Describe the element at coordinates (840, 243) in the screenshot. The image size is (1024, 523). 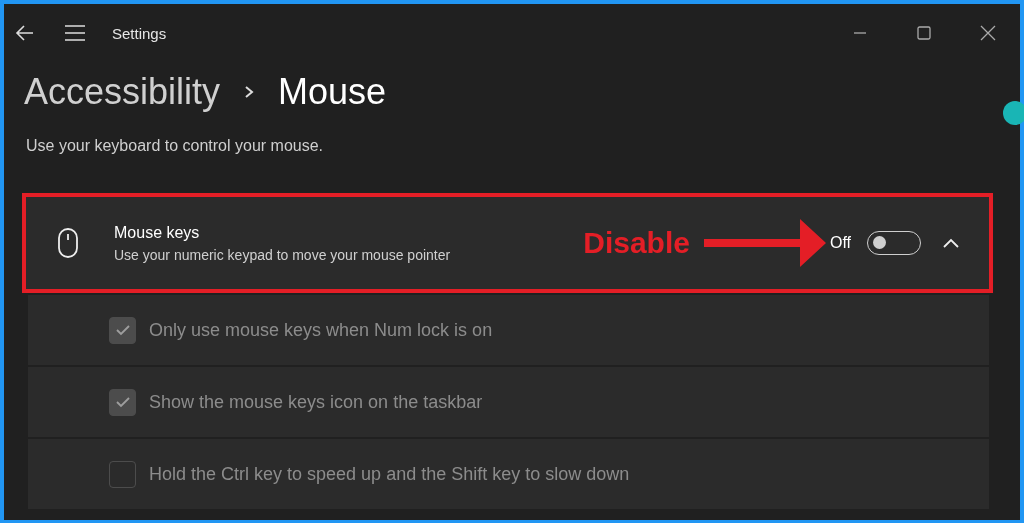
I see `toggle-state-label: Off` at that location.